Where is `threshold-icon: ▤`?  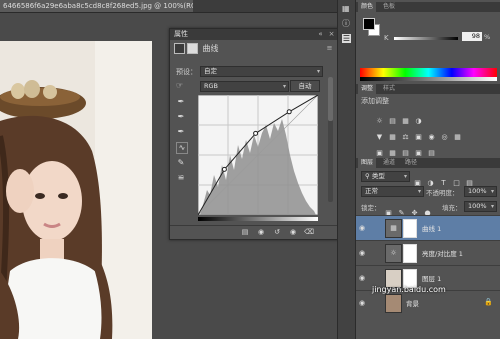
threshold-icon: ▤ is located at coordinates (405, 153).